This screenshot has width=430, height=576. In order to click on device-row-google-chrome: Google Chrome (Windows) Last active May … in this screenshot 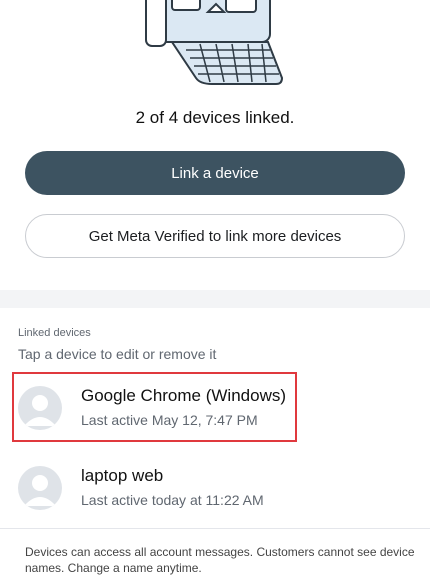, I will do `click(215, 407)`.